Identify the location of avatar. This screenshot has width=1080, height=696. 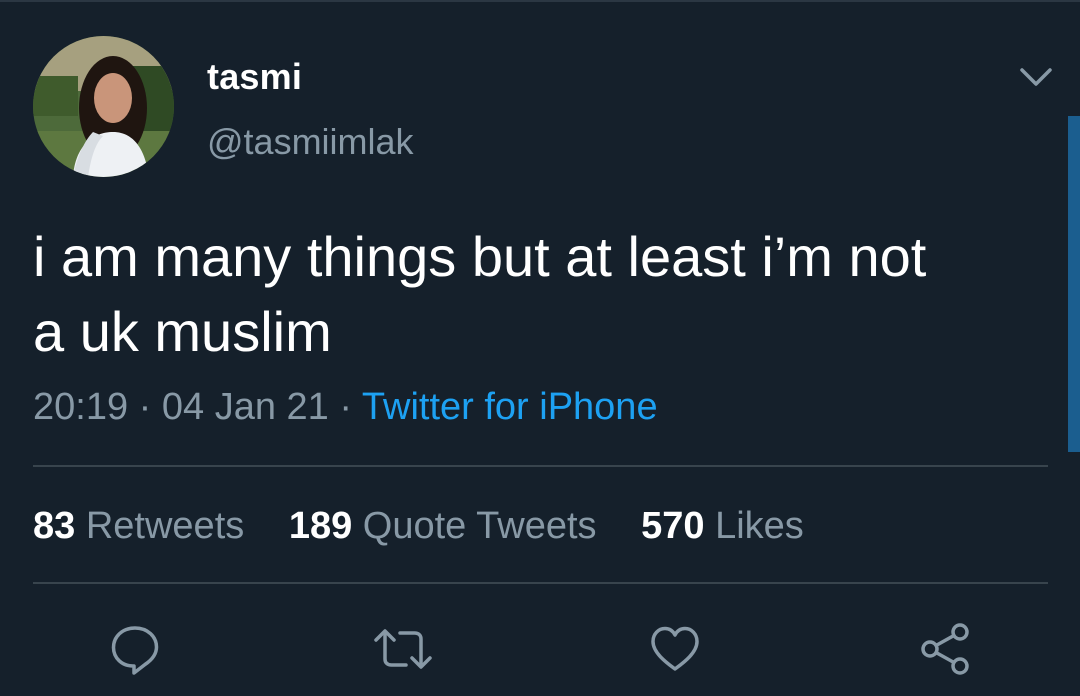
(103, 106).